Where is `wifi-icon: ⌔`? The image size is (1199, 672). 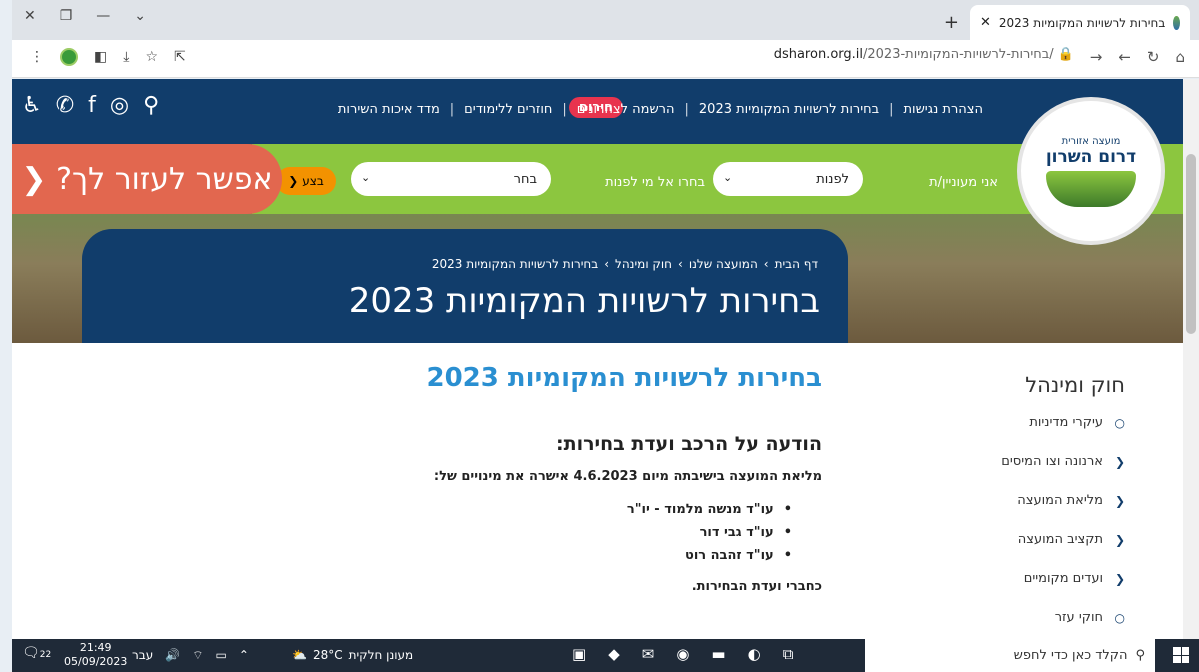
wifi-icon: ⌔ is located at coordinates (197, 655).